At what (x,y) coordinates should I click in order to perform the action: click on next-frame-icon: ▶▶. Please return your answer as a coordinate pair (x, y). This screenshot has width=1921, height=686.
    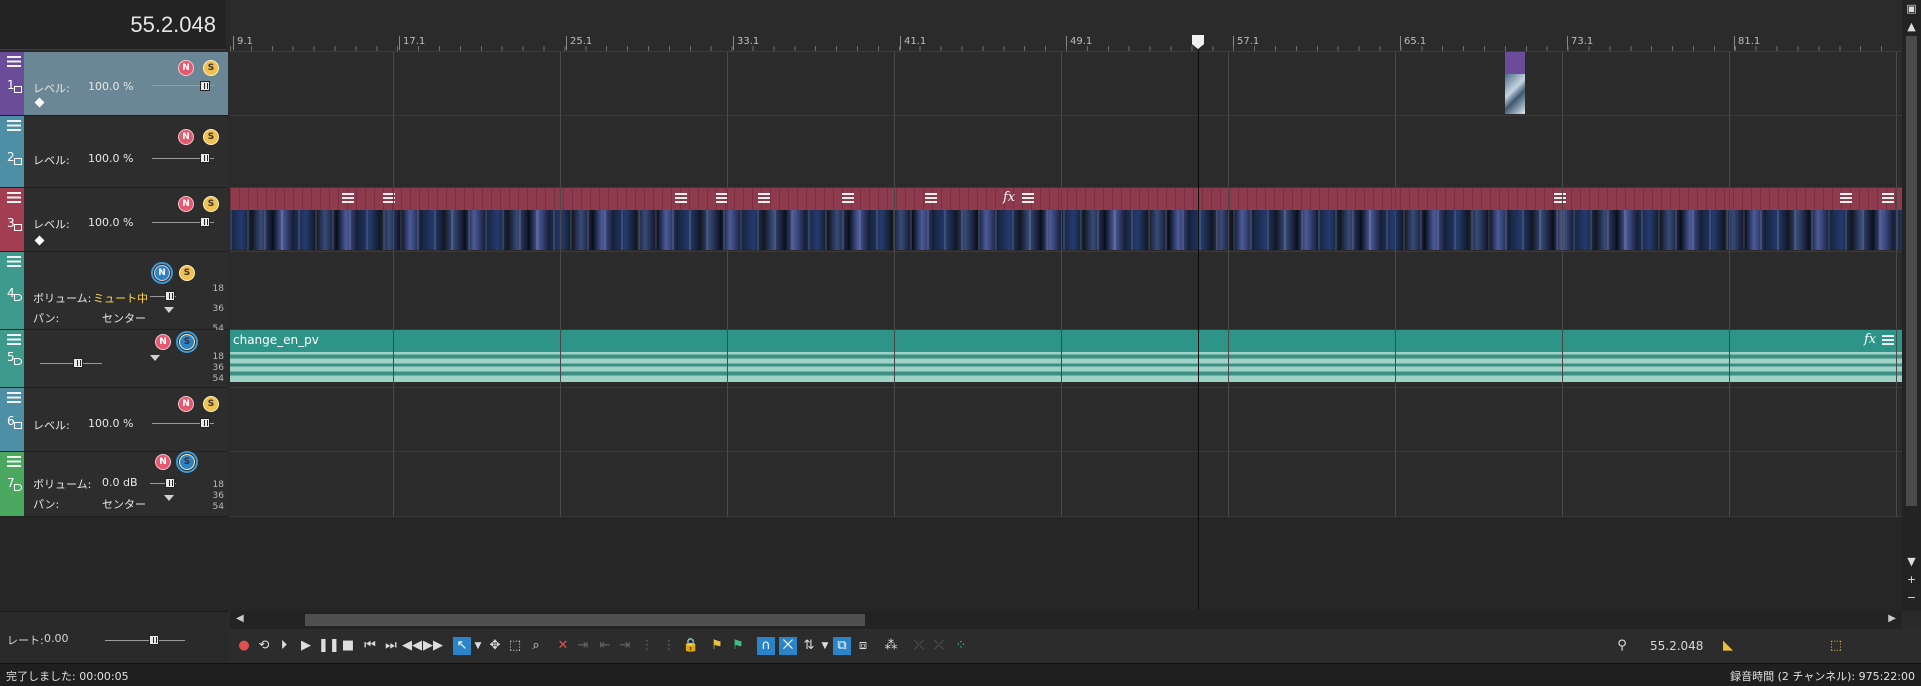
    Looking at the image, I should click on (433, 646).